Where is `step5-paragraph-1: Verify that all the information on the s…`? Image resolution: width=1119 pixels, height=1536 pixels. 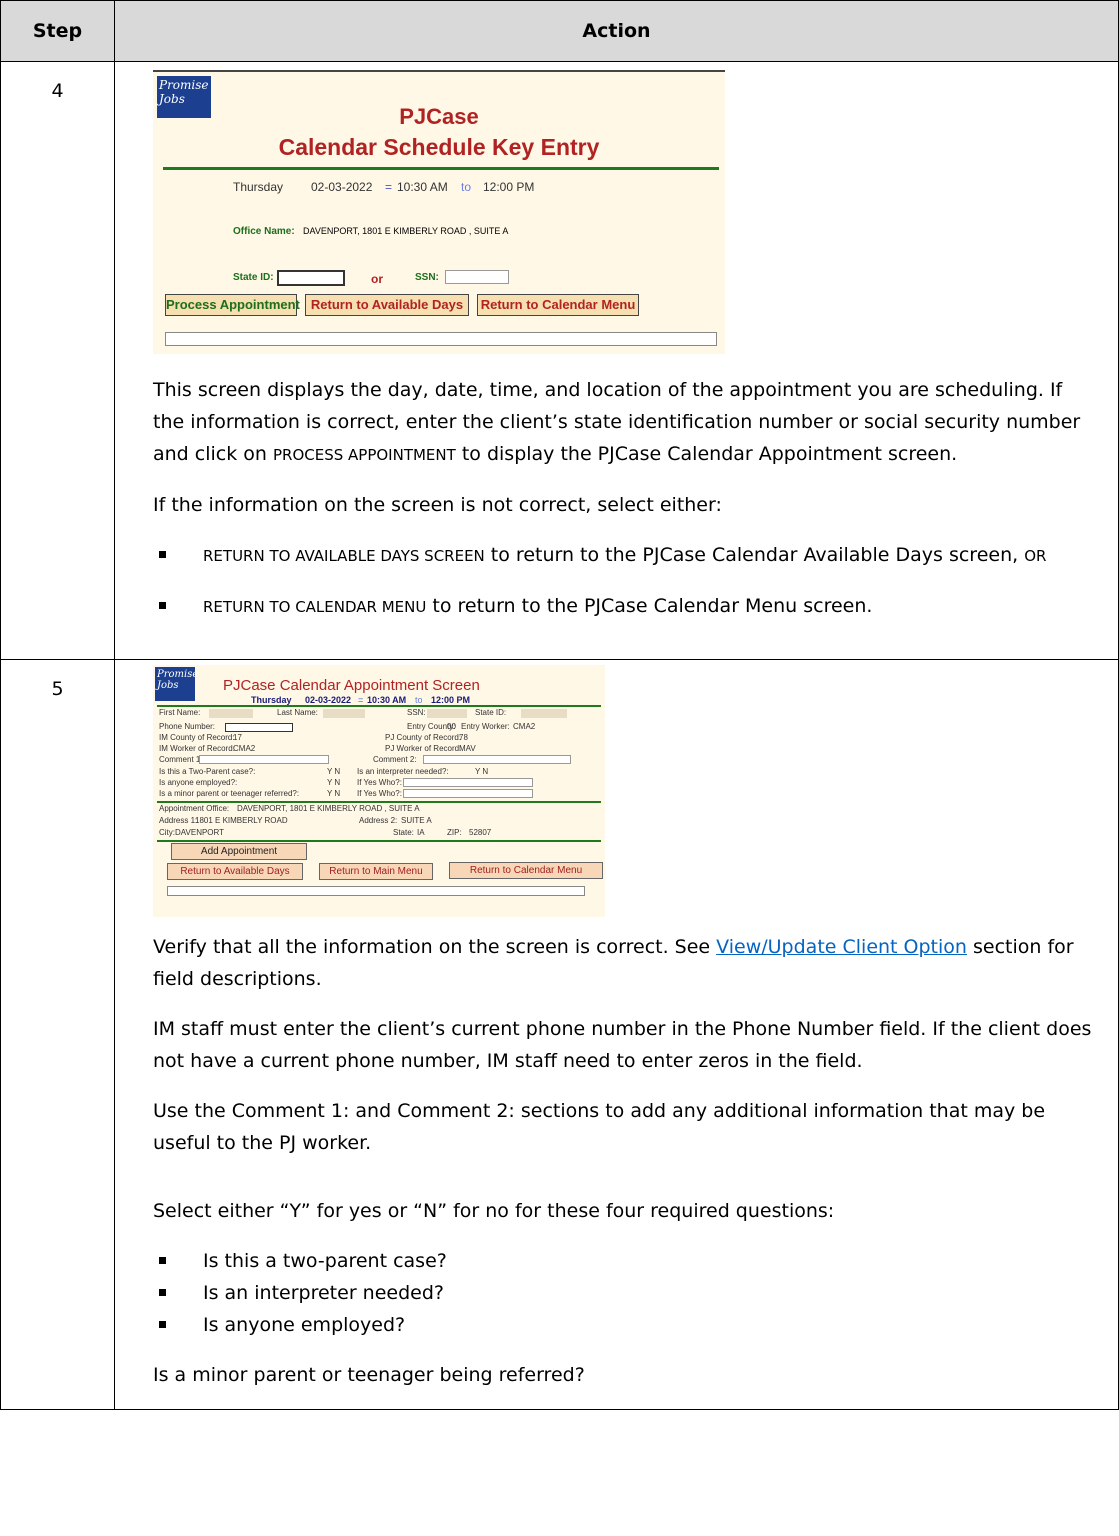
step5-paragraph-1: Verify that all the information on the s… is located at coordinates (613, 963).